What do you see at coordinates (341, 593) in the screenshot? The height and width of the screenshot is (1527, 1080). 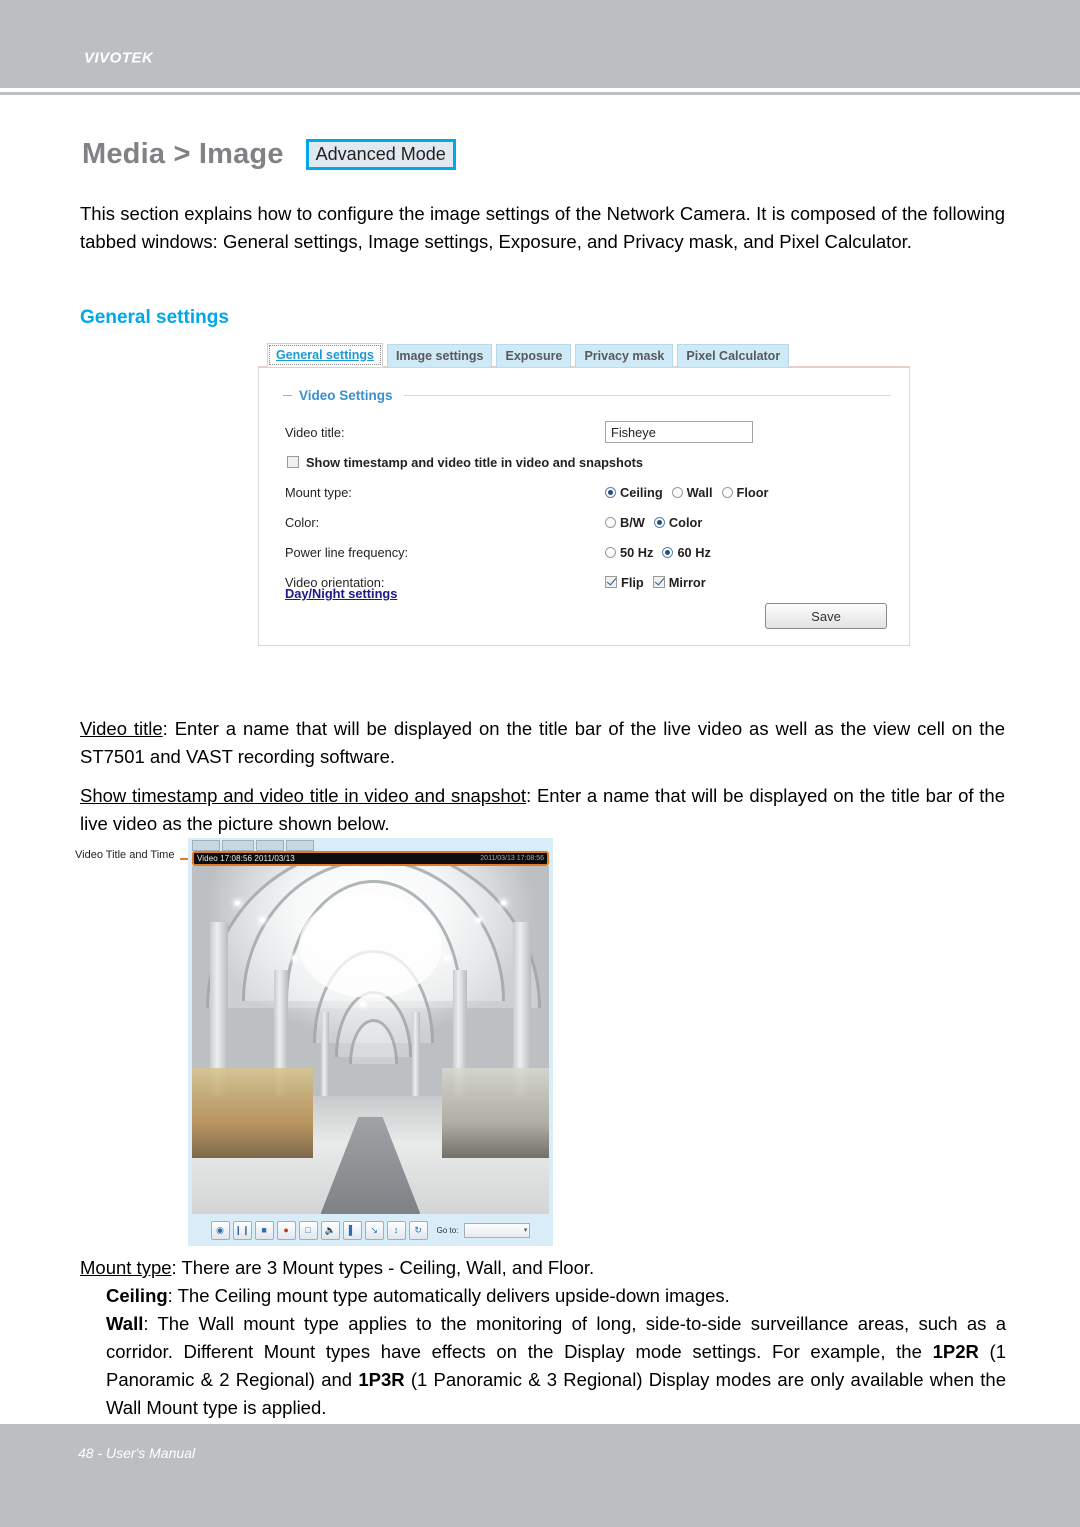 I see `daynight-settings-link: Day/Night settings` at bounding box center [341, 593].